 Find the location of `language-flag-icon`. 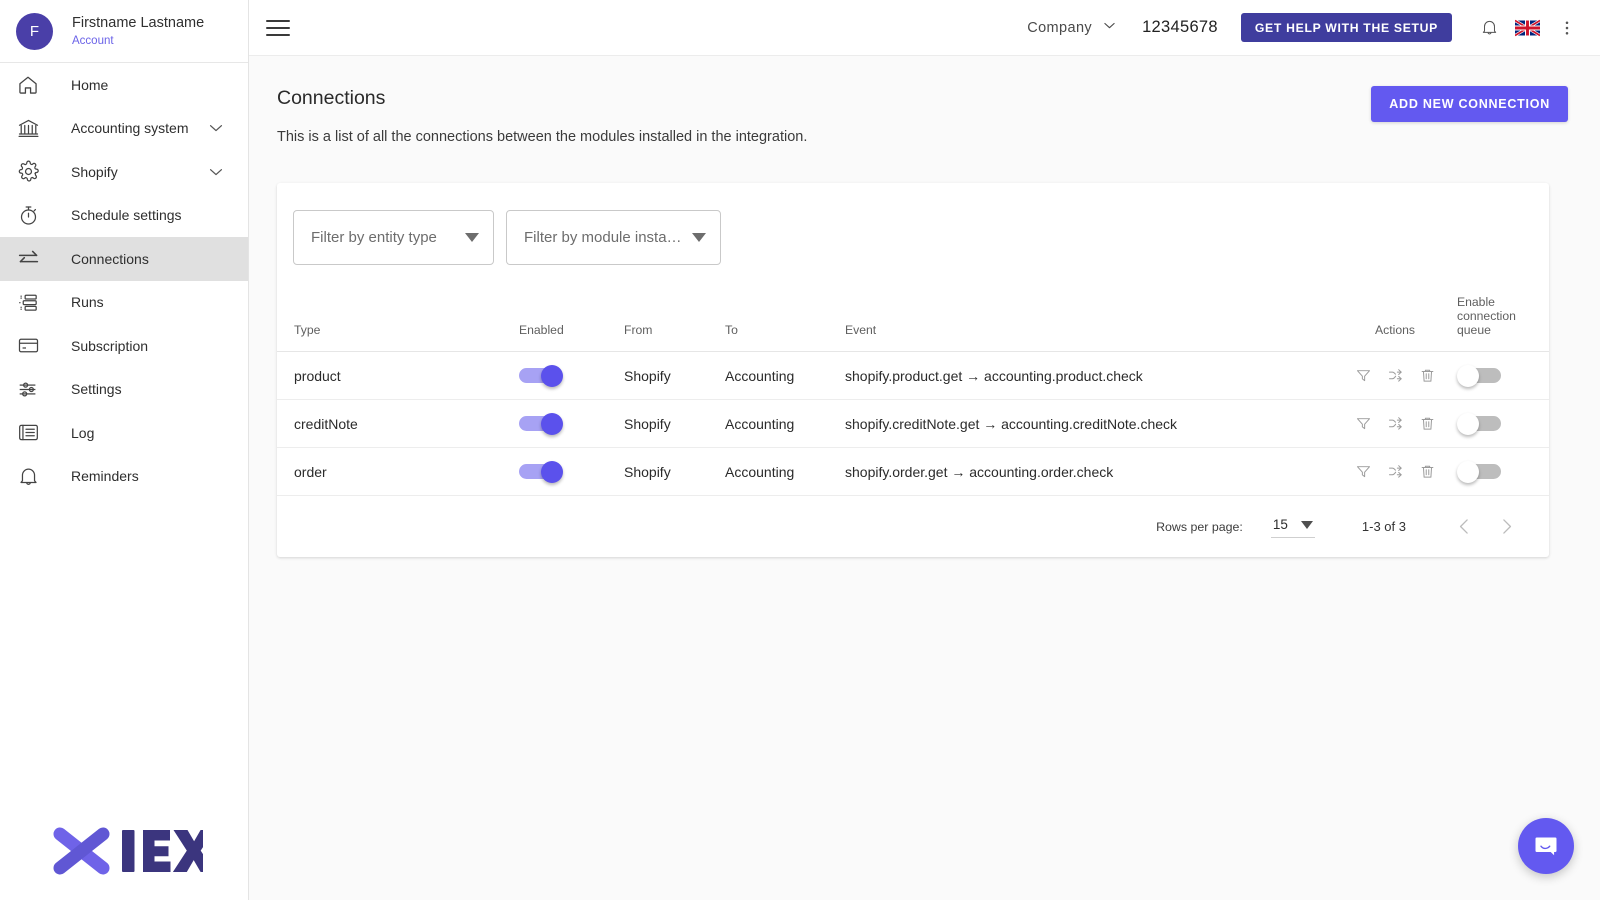

language-flag-icon is located at coordinates (1527, 28).